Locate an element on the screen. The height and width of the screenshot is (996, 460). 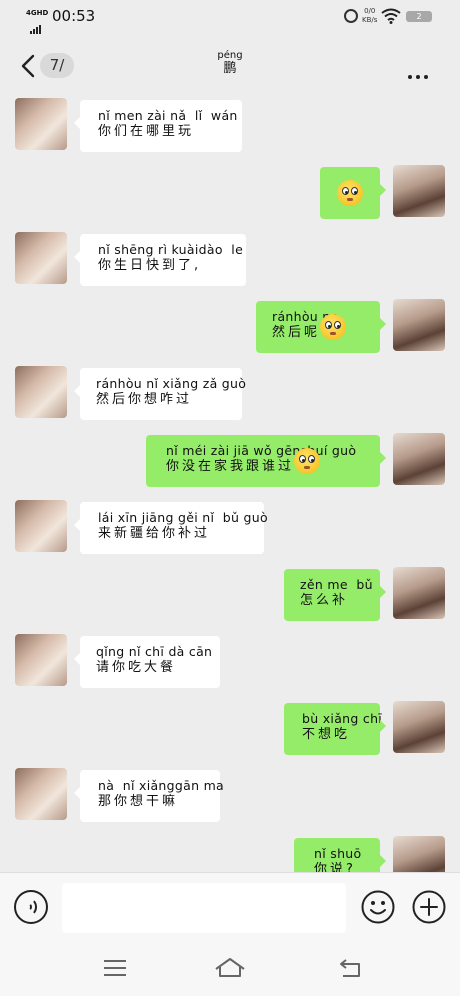
message-text: 不想吃 is located at coordinates (326, 734).